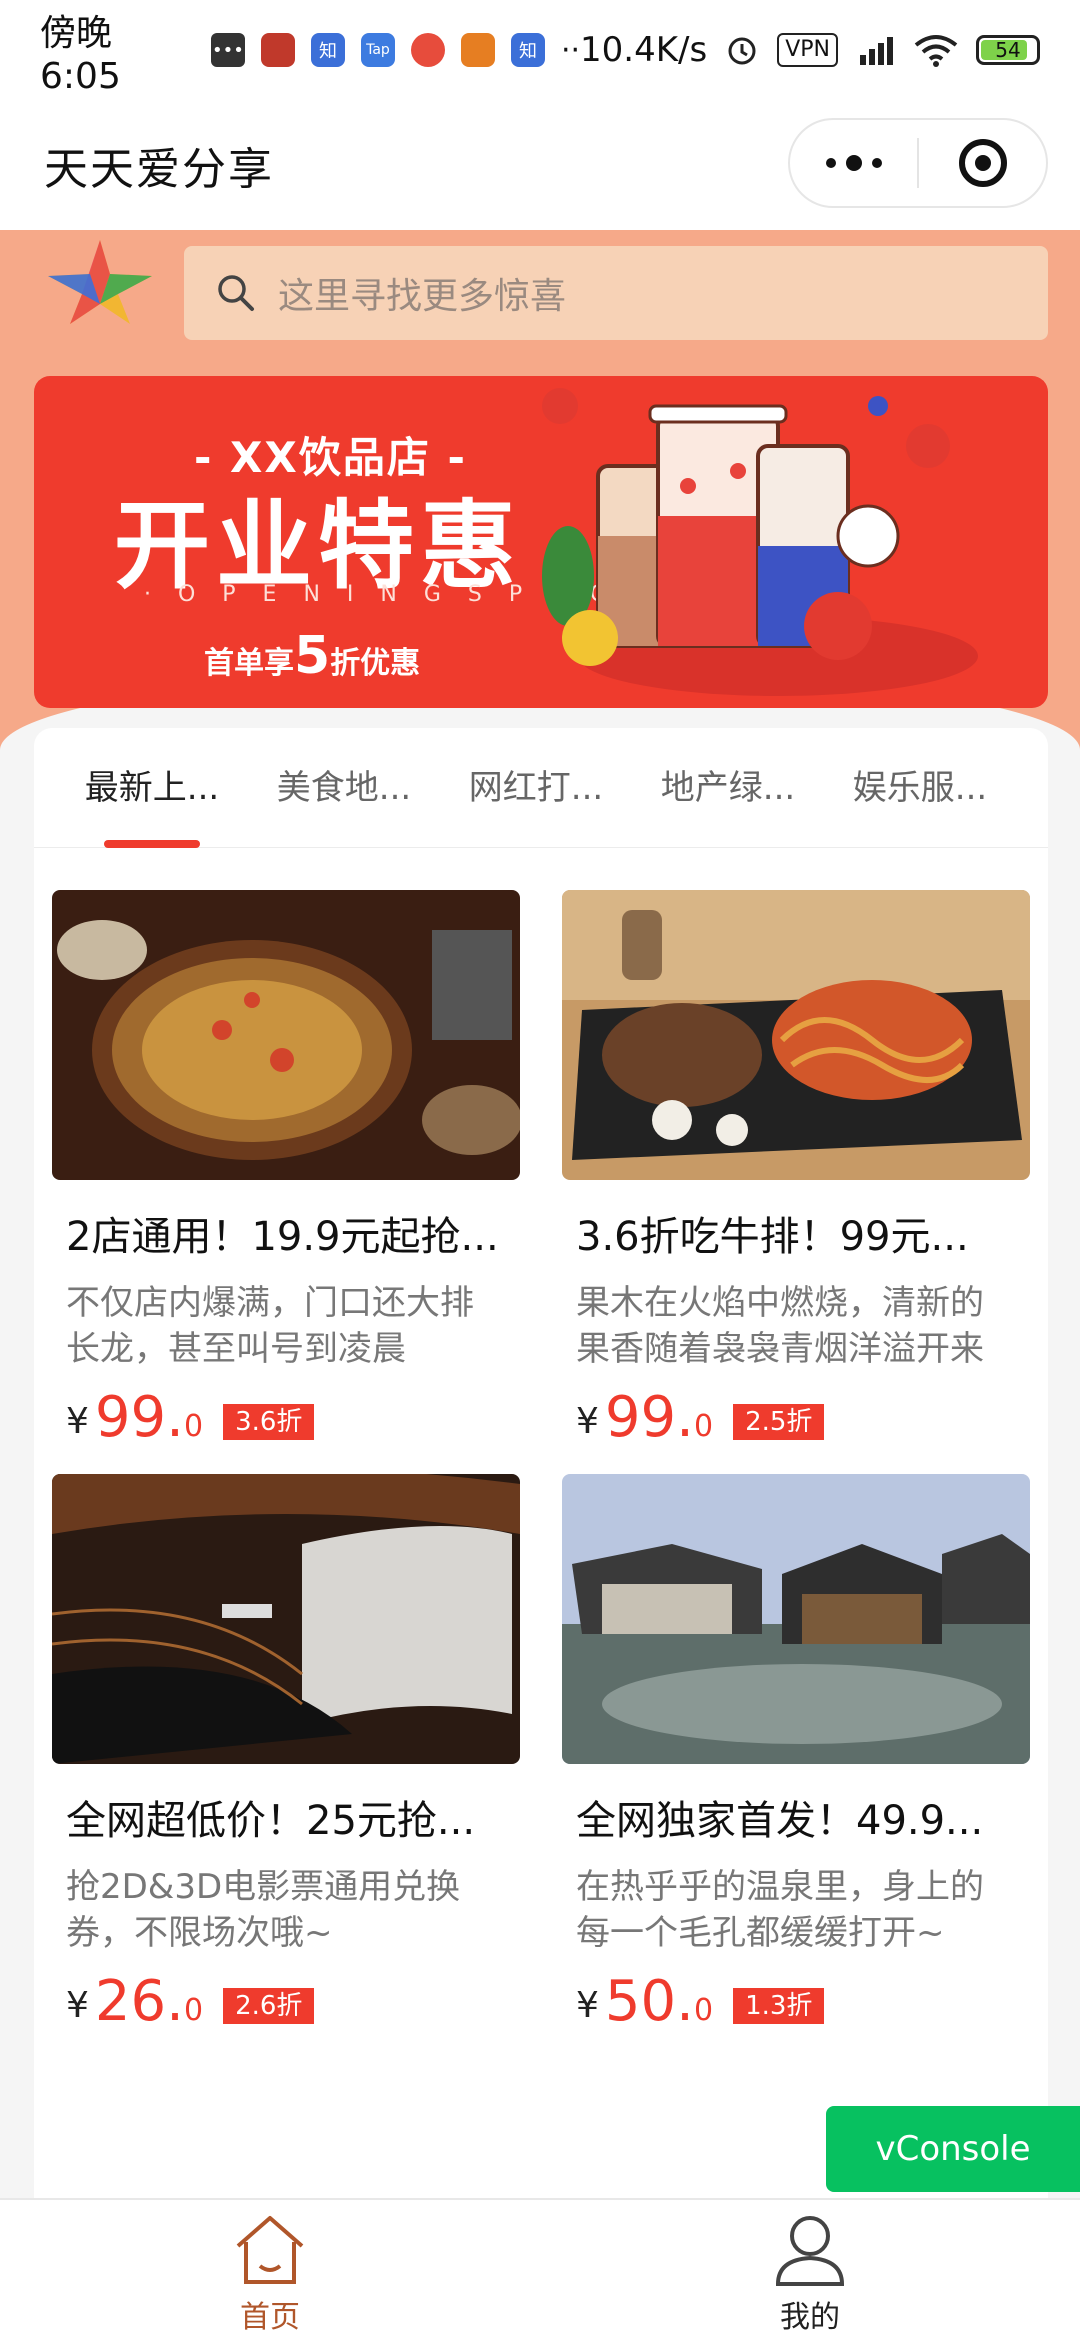 The width and height of the screenshot is (1080, 2340). Describe the element at coordinates (100, 282) in the screenshot. I see `app-logo-icon` at that location.